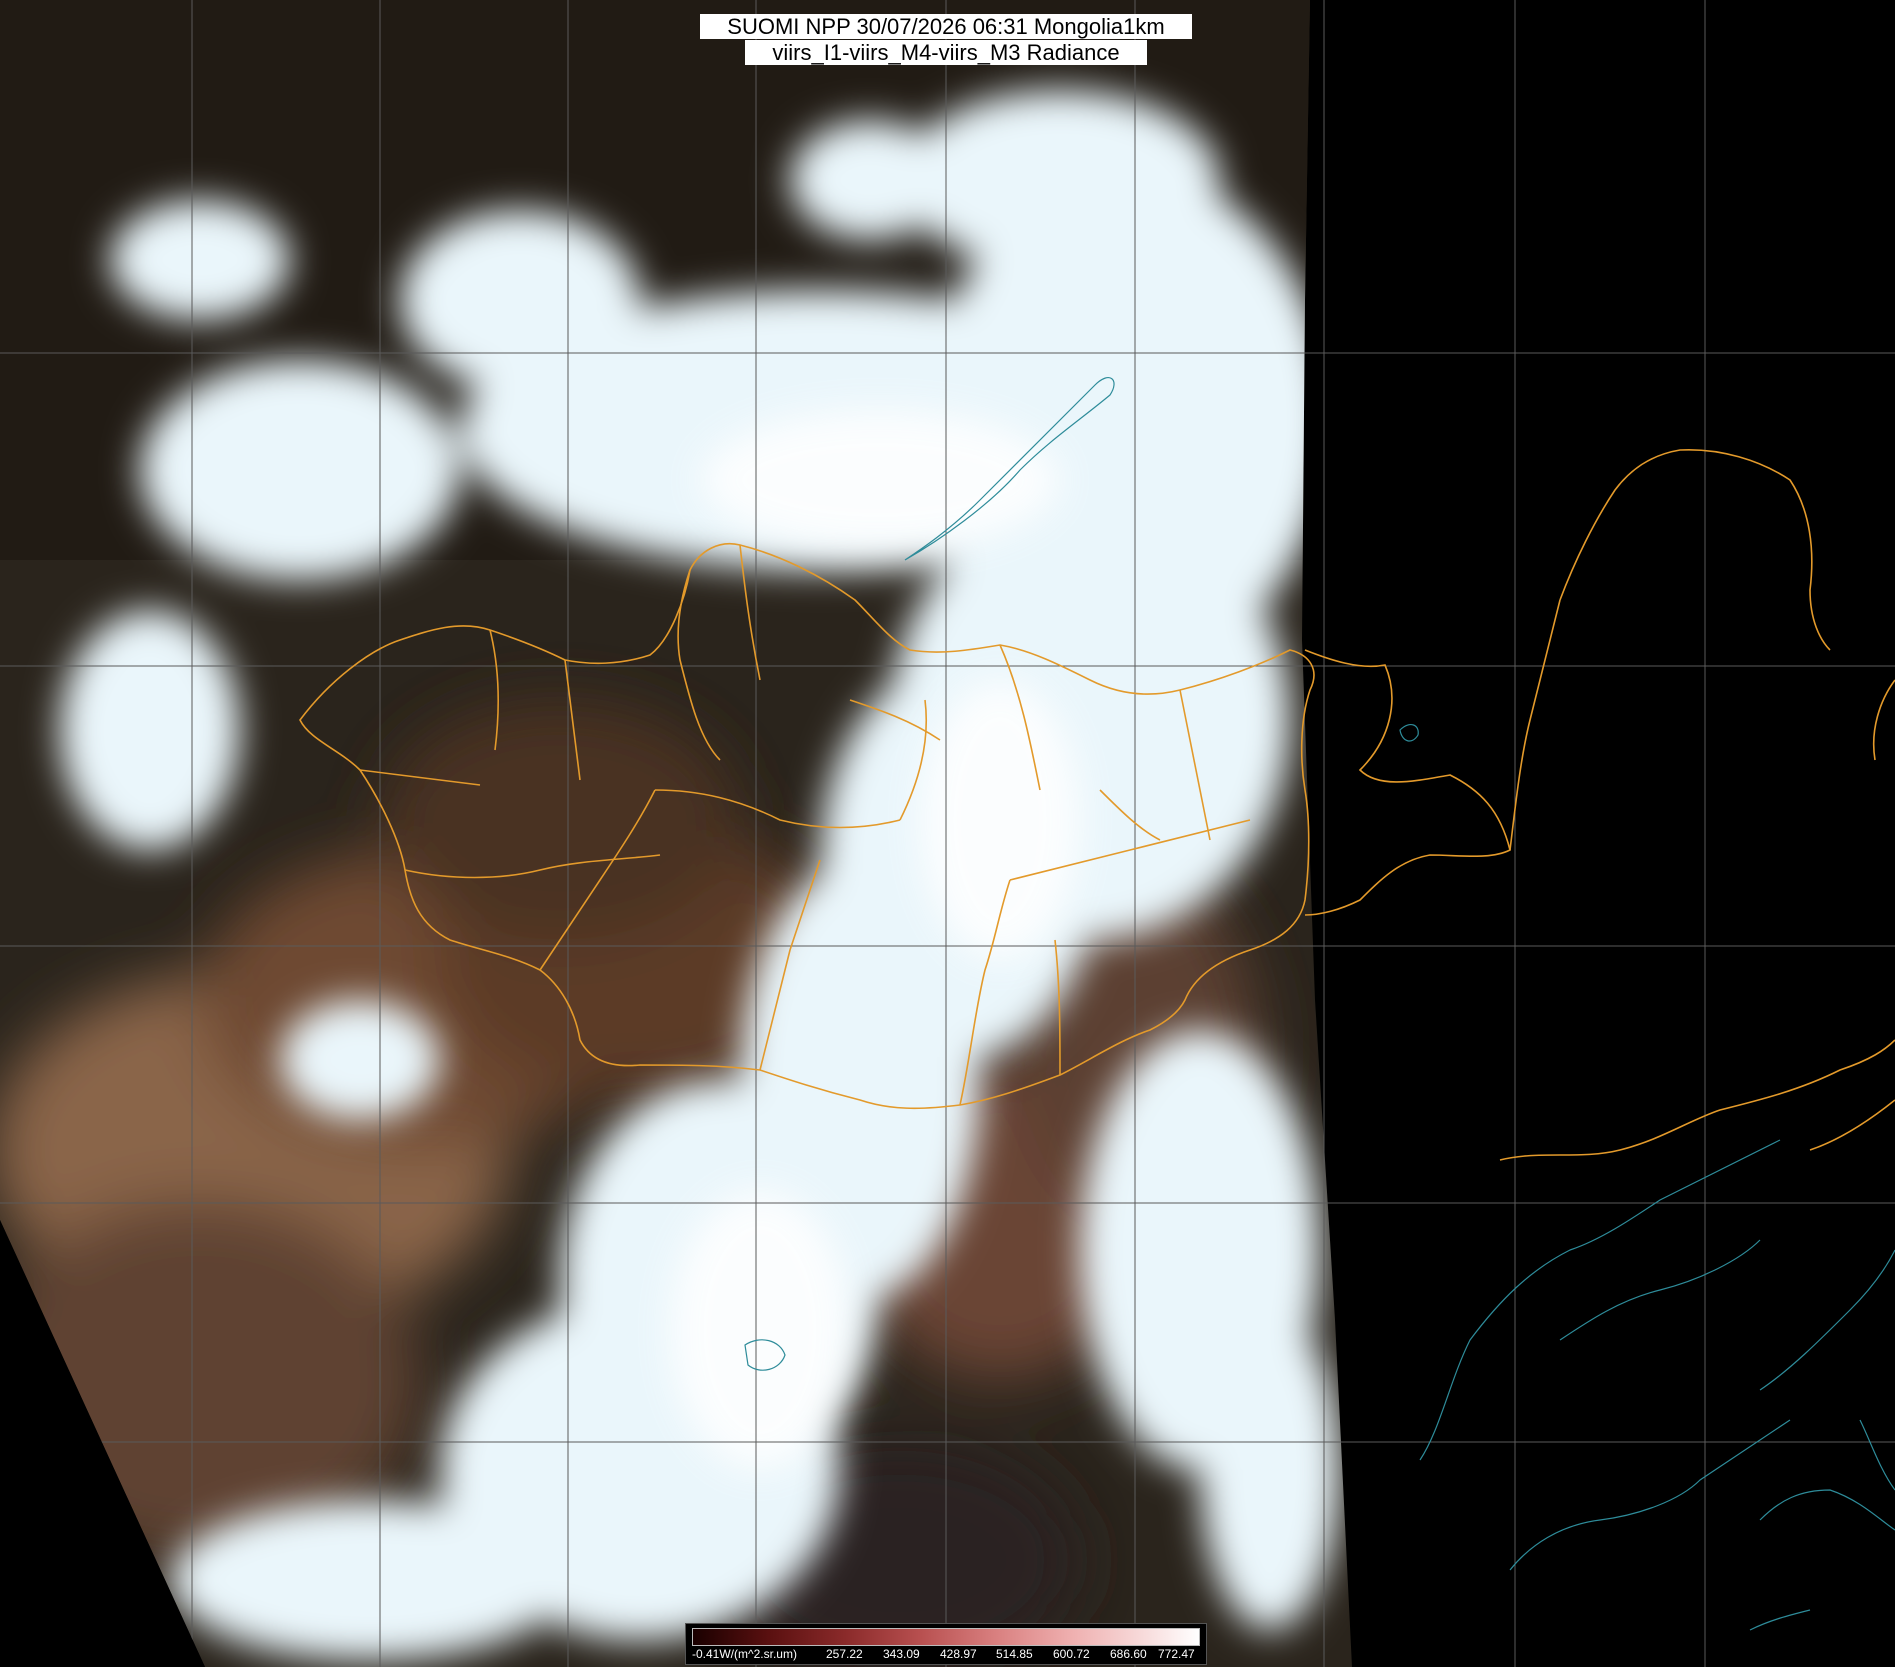 This screenshot has height=1667, width=1895. I want to click on image-title: SUOMI NPP 30/07/2026 06:31 Mongolia1km, so click(946, 26).